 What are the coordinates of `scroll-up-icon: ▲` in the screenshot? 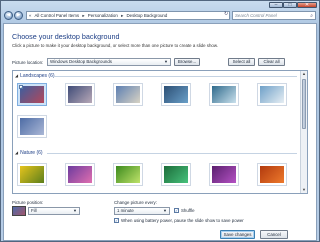 It's located at (304, 74).